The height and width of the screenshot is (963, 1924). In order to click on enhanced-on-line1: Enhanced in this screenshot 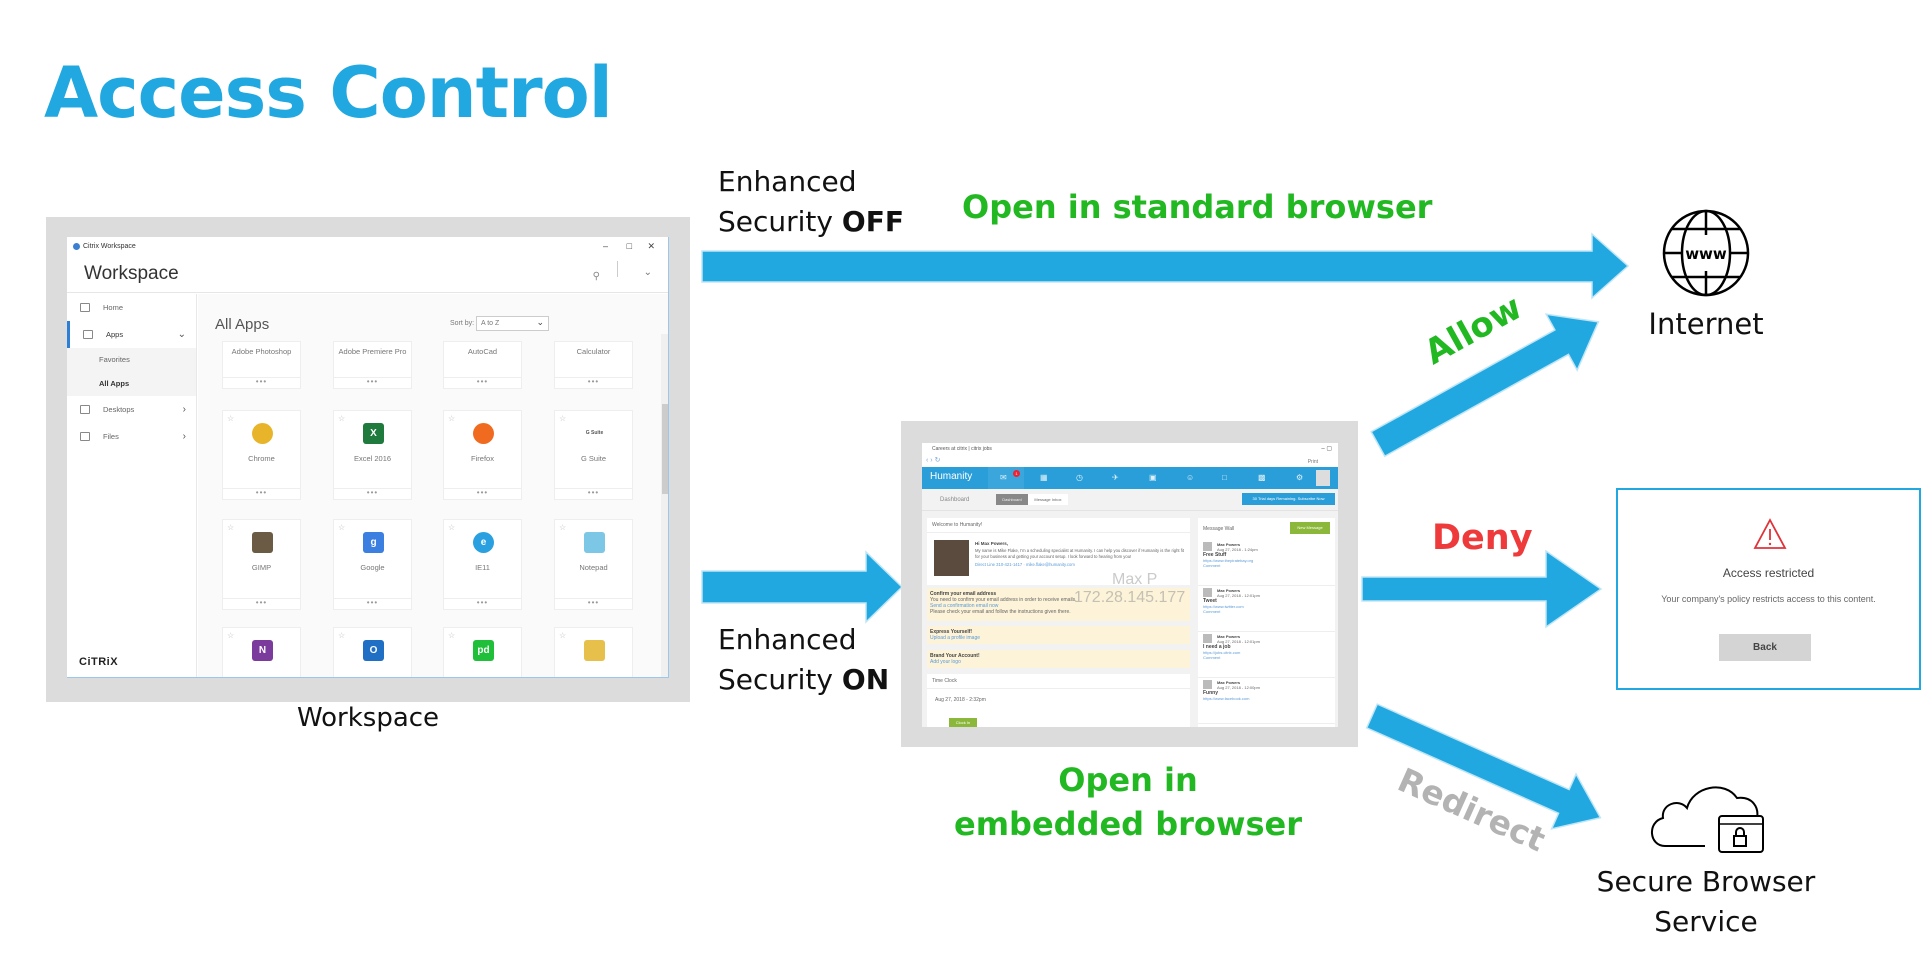, I will do `click(787, 639)`.